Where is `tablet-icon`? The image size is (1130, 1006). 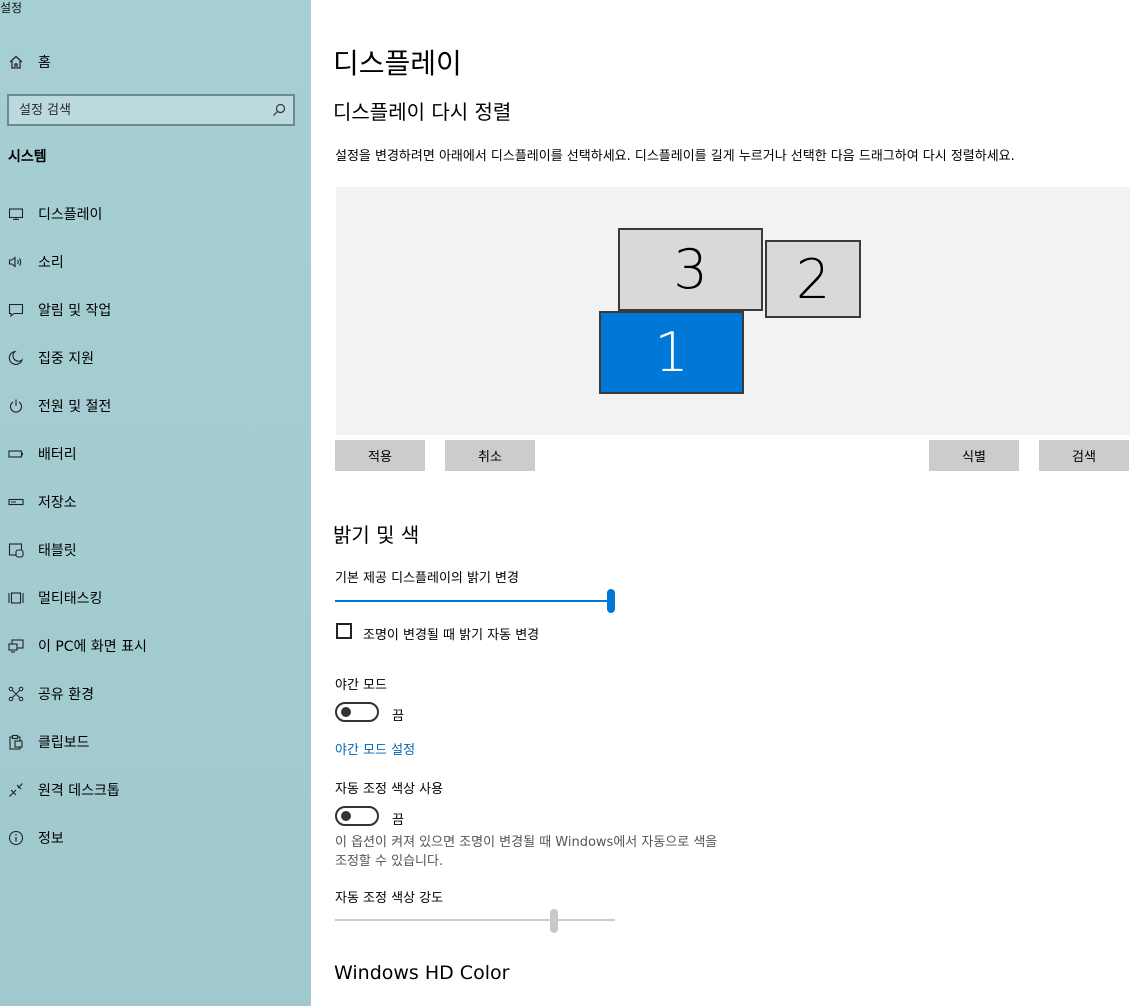 tablet-icon is located at coordinates (16, 550).